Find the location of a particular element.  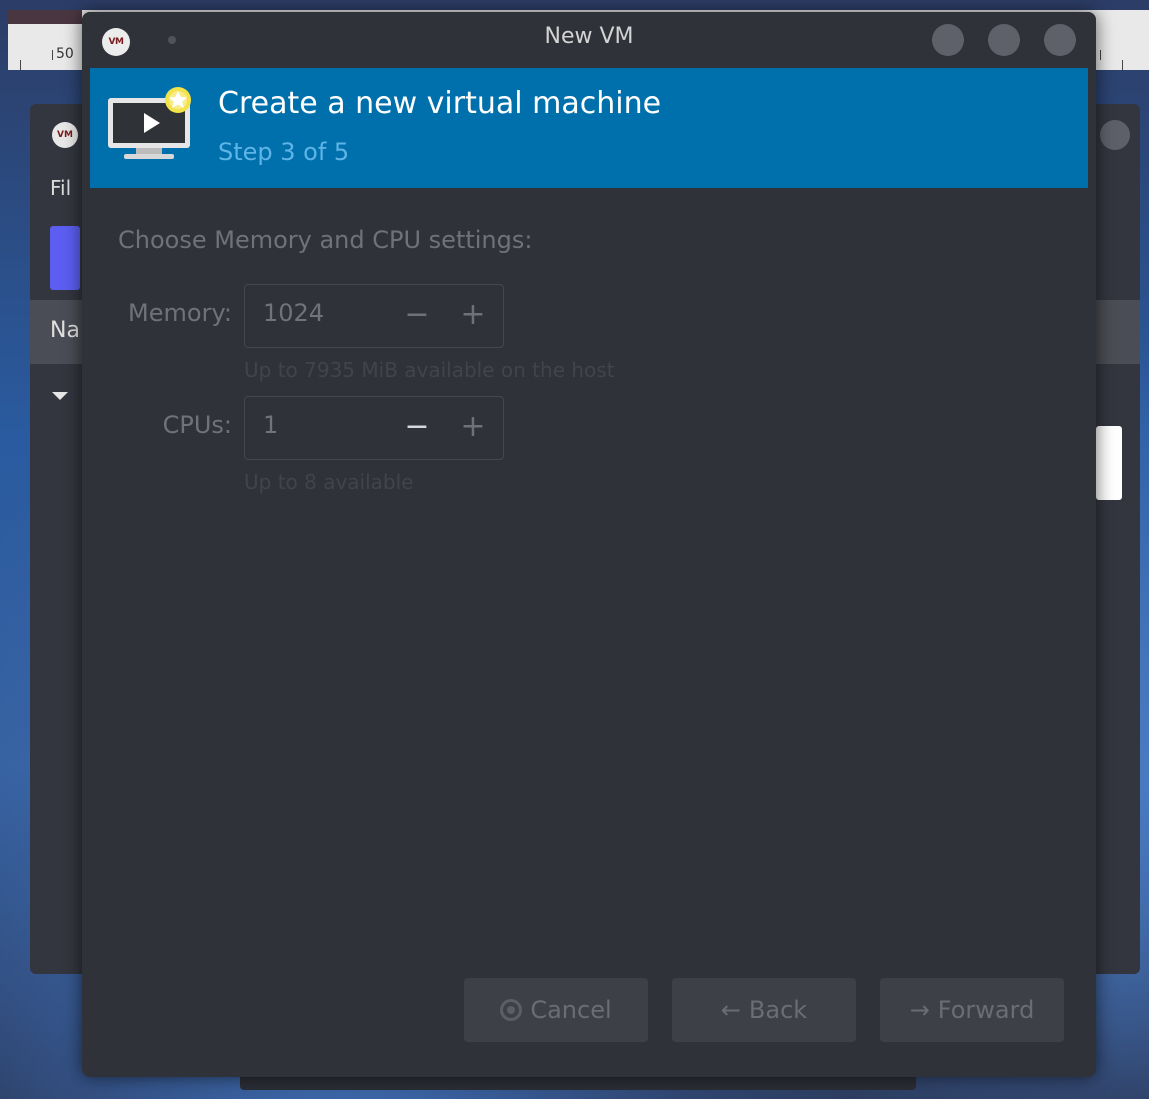

background-window-button is located at coordinates (1115, 135).